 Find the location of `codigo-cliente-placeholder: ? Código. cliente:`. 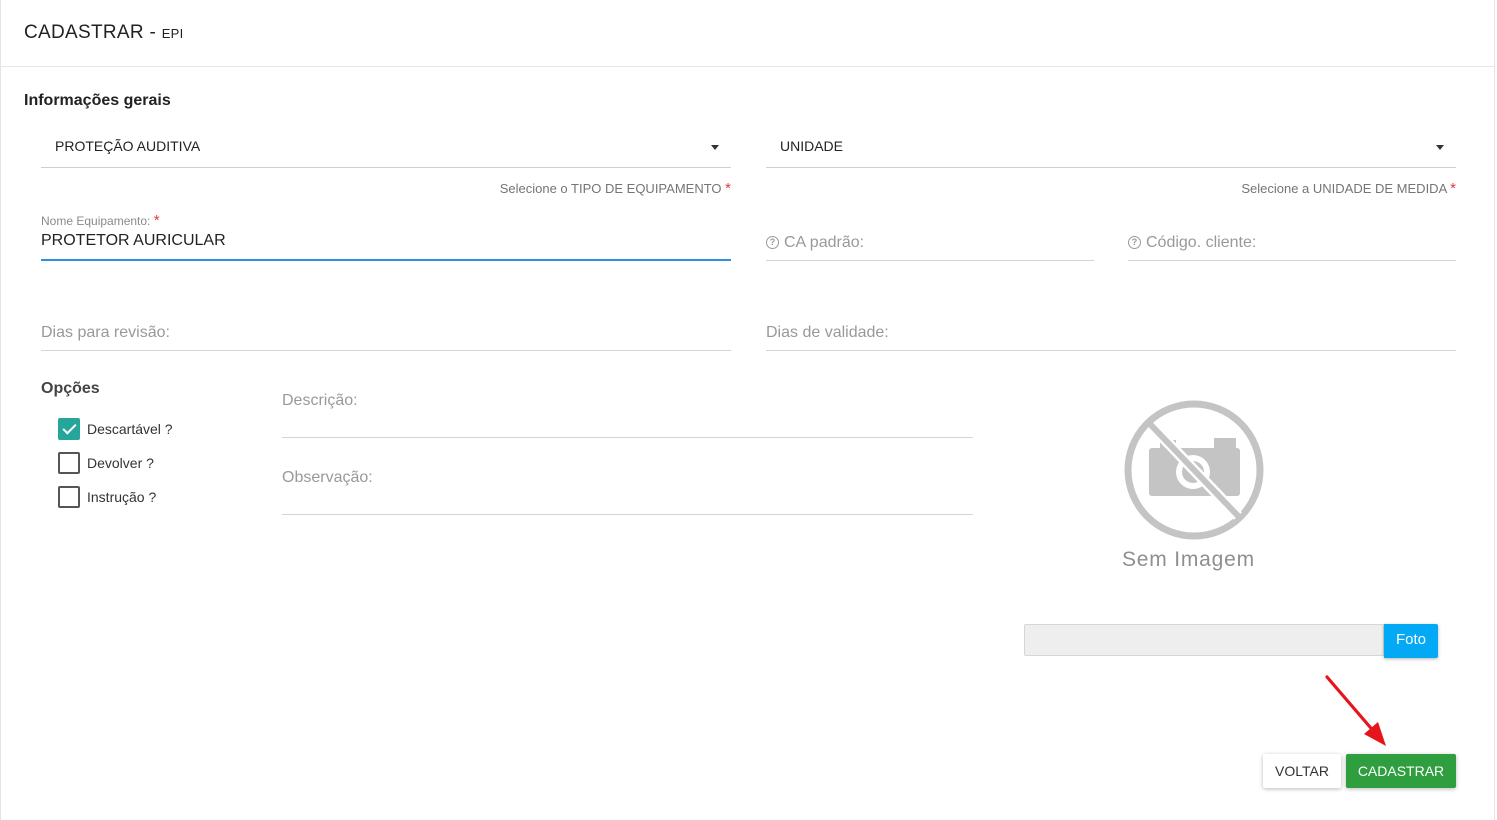

codigo-cliente-placeholder: ? Código. cliente: is located at coordinates (1192, 243).